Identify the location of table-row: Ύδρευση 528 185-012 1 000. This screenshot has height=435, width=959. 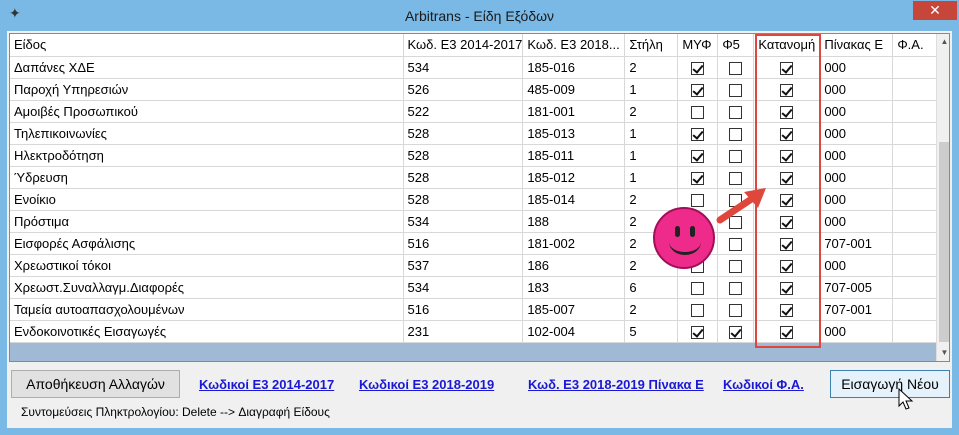
(474, 177).